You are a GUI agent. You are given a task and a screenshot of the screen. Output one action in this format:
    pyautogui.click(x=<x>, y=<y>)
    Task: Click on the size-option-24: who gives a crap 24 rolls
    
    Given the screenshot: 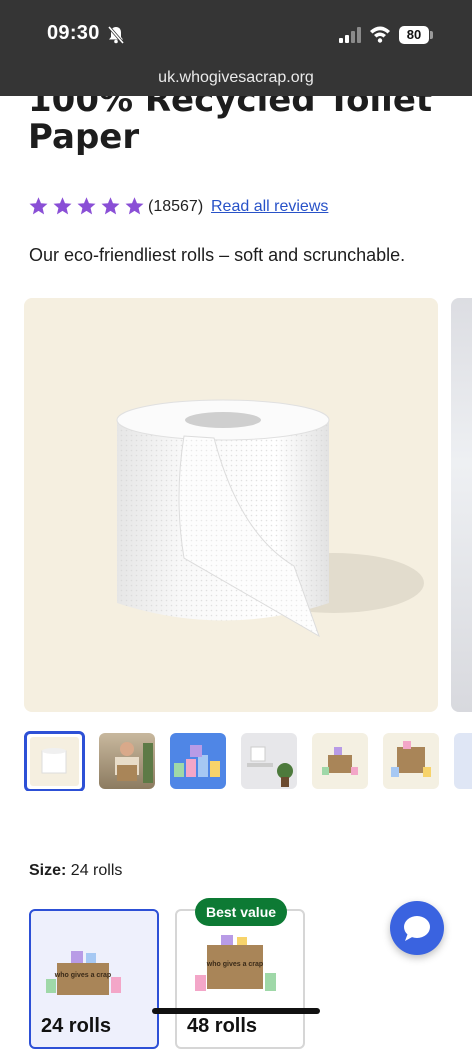 What is the action you would take?
    pyautogui.click(x=94, y=979)
    